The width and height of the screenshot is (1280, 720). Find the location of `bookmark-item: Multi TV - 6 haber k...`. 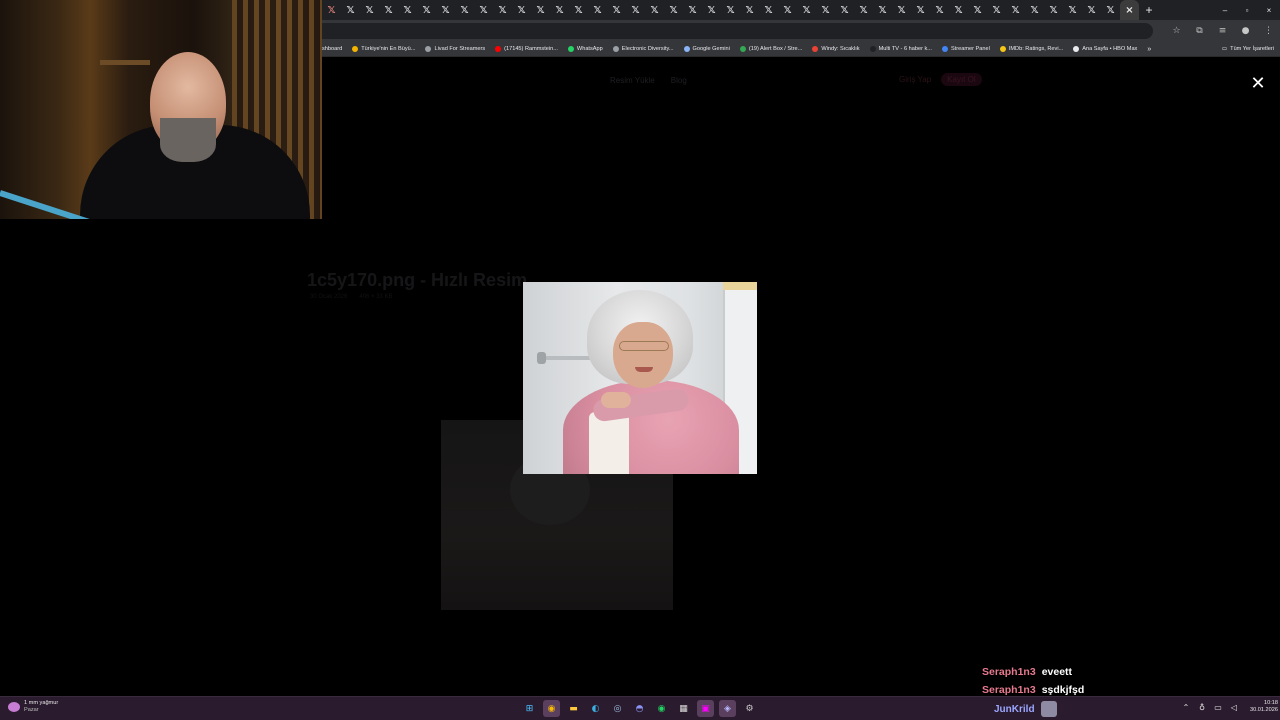

bookmark-item: Multi TV - 6 haber k... is located at coordinates (900, 49).